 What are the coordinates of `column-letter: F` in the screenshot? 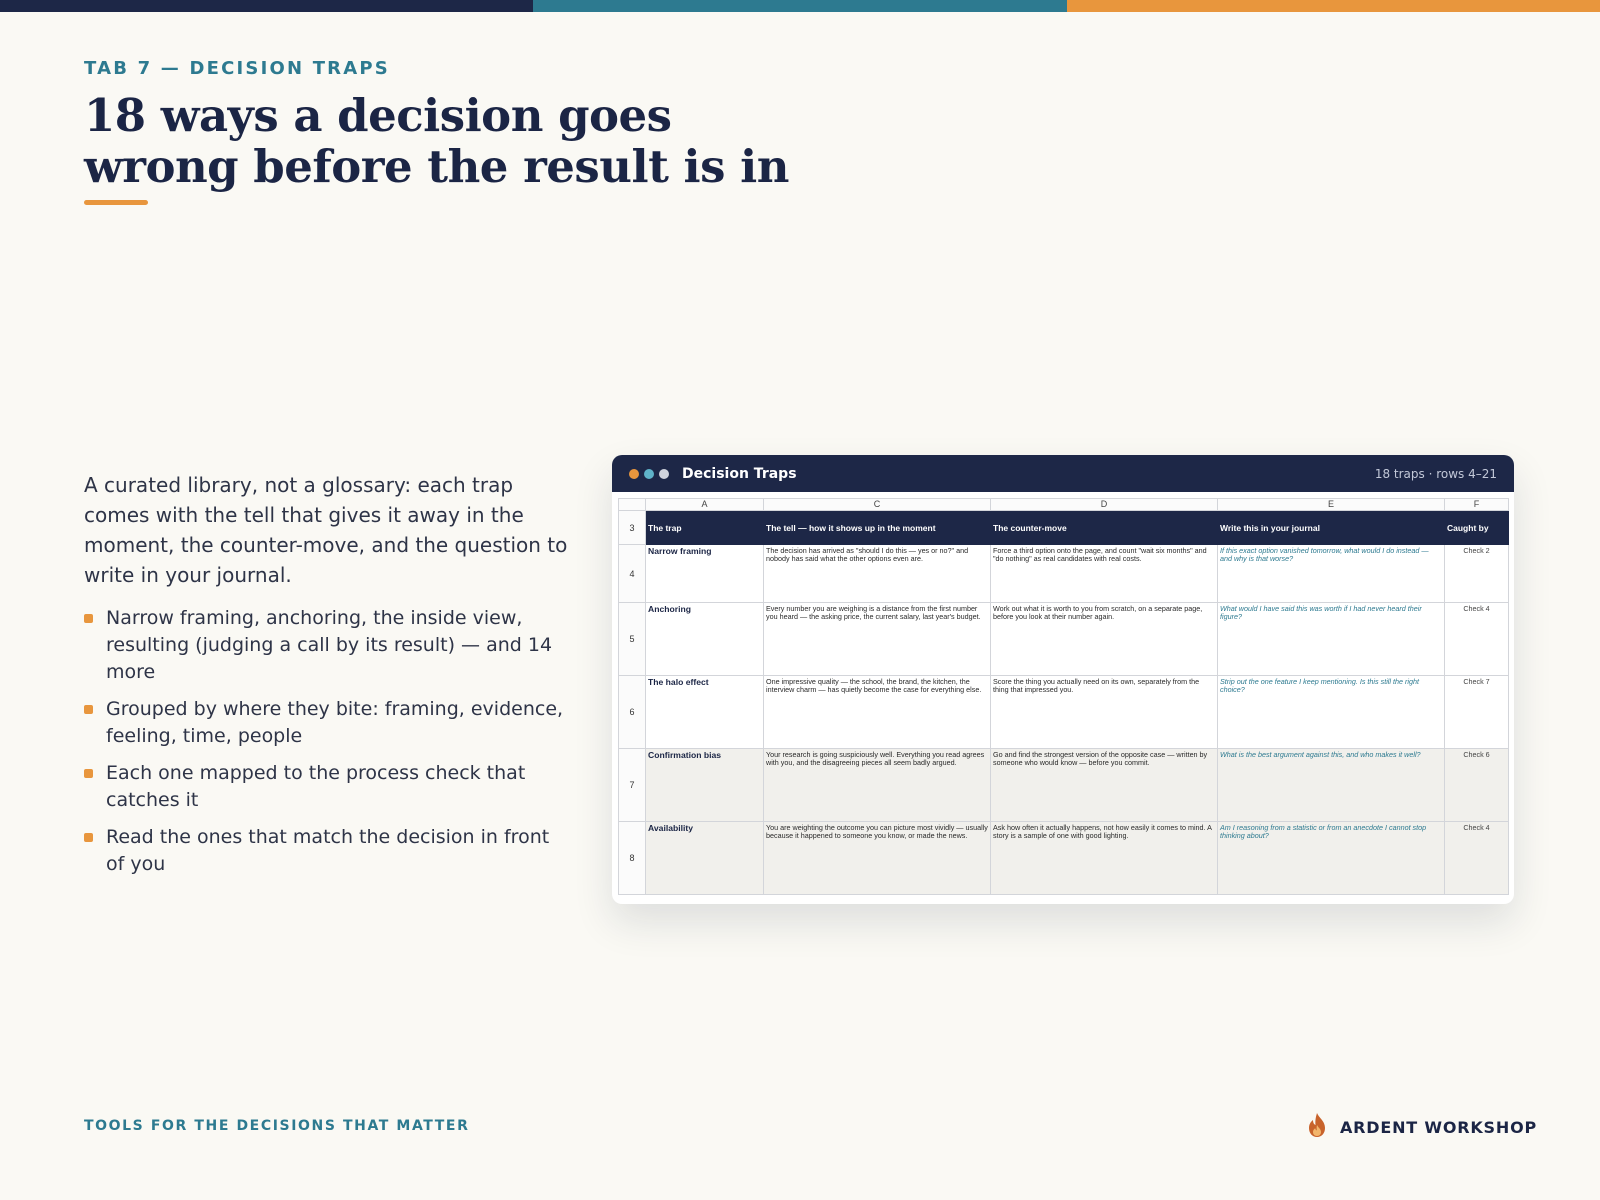 It's located at (1476, 504).